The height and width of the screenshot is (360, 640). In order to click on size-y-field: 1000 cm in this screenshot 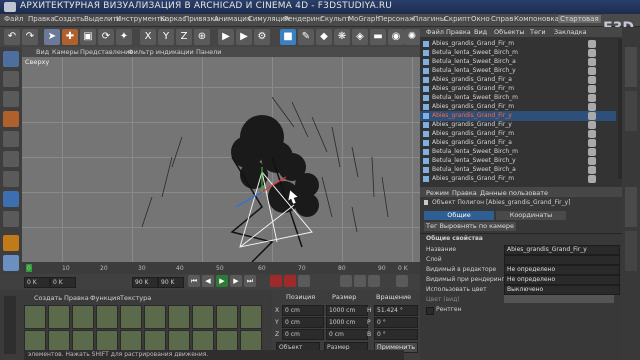, I will do `click(347, 322)`.